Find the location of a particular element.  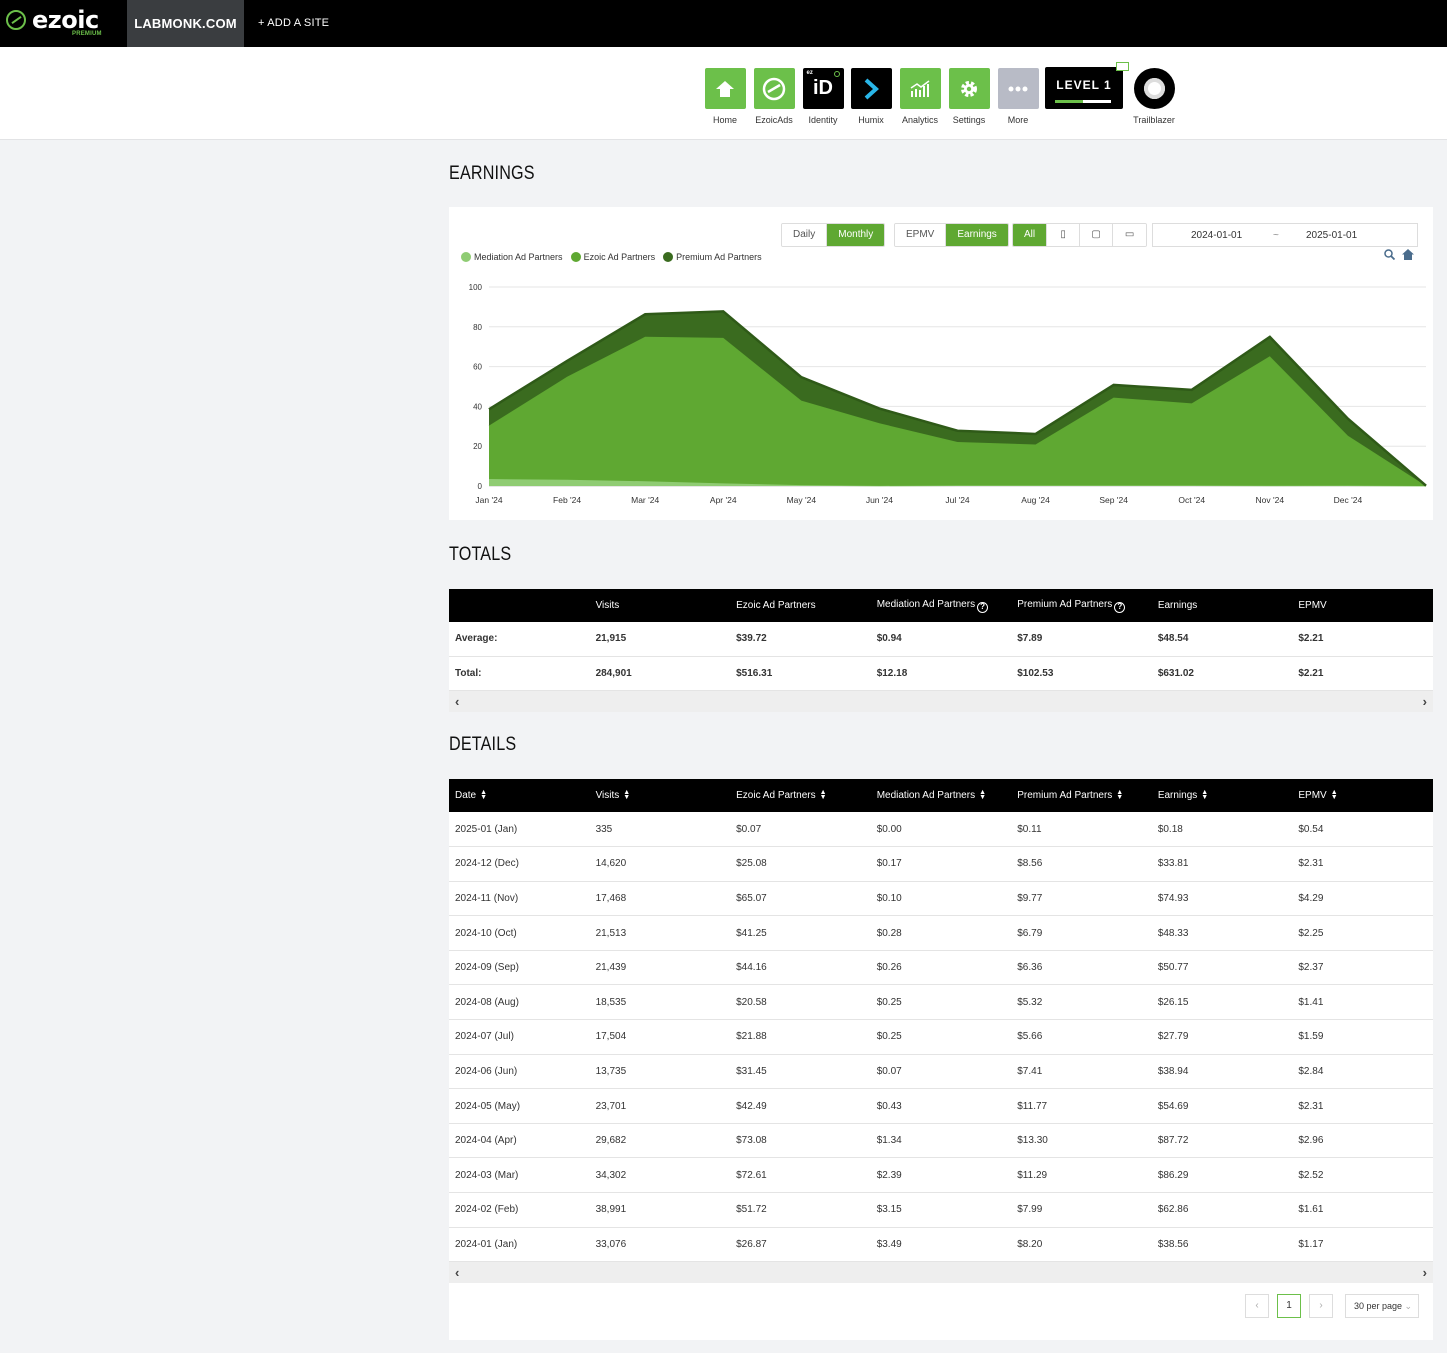

sortable-col-header: Date ▲ ▼ is located at coordinates (519, 795).